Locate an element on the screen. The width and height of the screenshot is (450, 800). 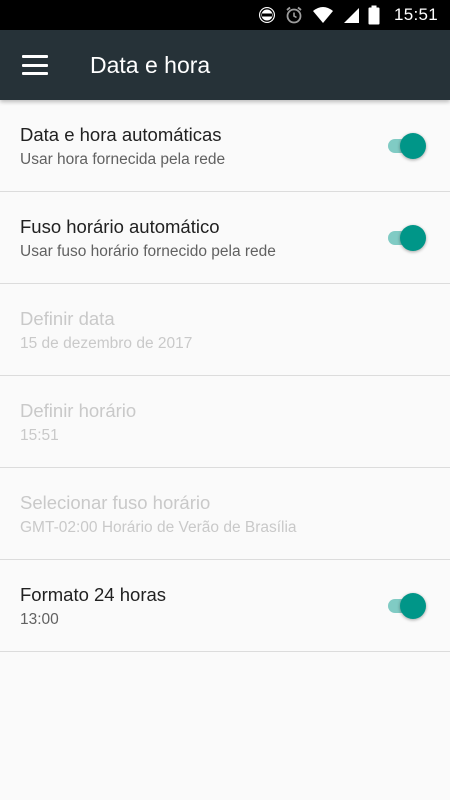
setting-set-date: Definir data 15 de dezembro de 2017 is located at coordinates (225, 330).